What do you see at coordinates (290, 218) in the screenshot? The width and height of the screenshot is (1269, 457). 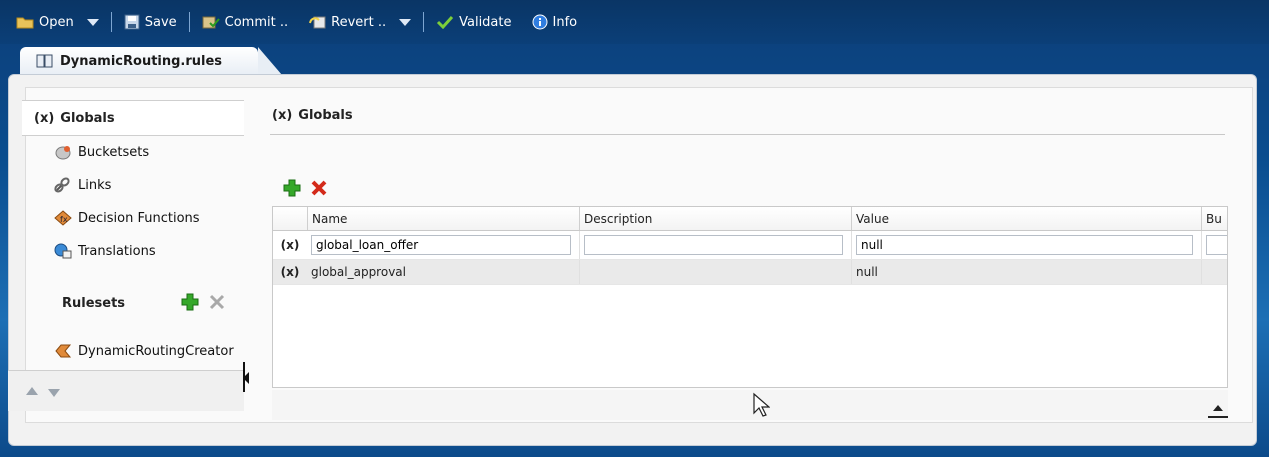 I see `row-marker-header` at bounding box center [290, 218].